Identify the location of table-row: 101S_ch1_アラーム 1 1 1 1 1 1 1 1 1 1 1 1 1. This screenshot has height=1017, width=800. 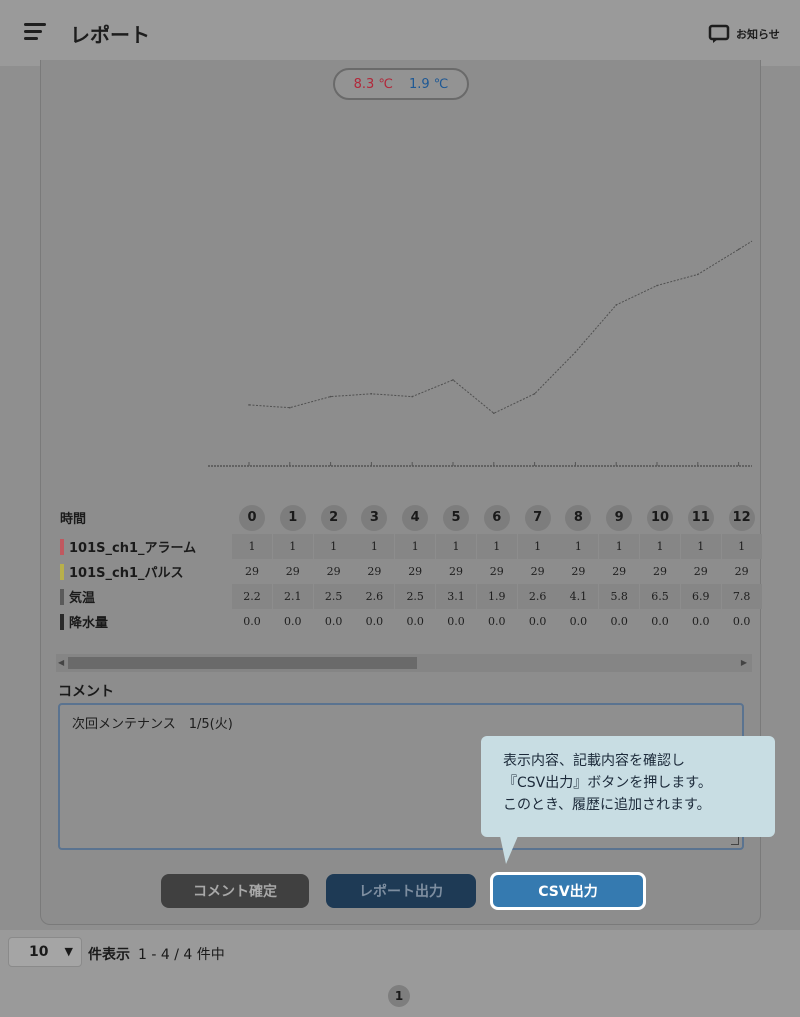
(411, 546).